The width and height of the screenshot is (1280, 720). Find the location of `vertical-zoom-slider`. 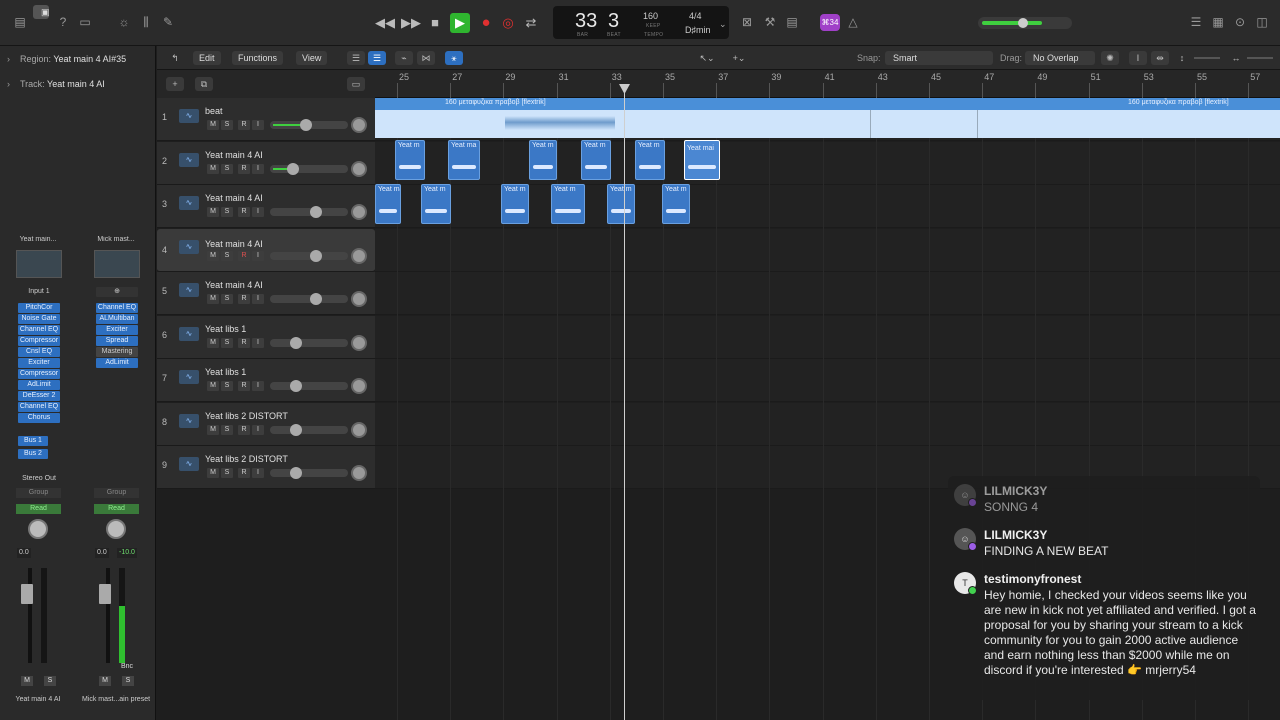

vertical-zoom-slider is located at coordinates (1207, 58).